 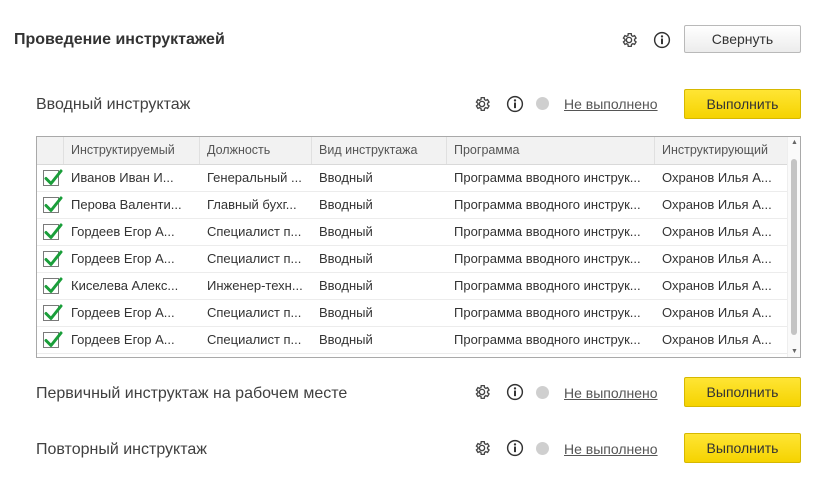 What do you see at coordinates (119, 39) in the screenshot?
I see `page-title: Проведение инструктажей` at bounding box center [119, 39].